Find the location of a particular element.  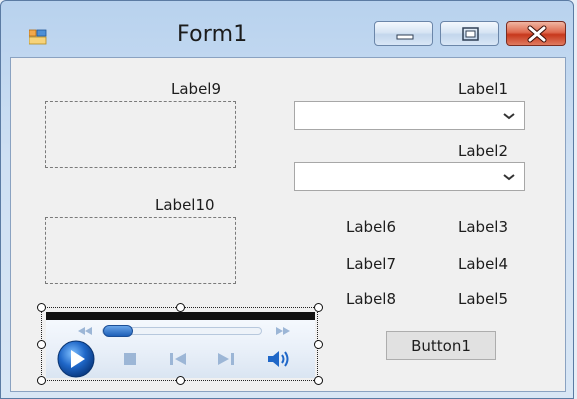

label2: Label2 is located at coordinates (483, 151).